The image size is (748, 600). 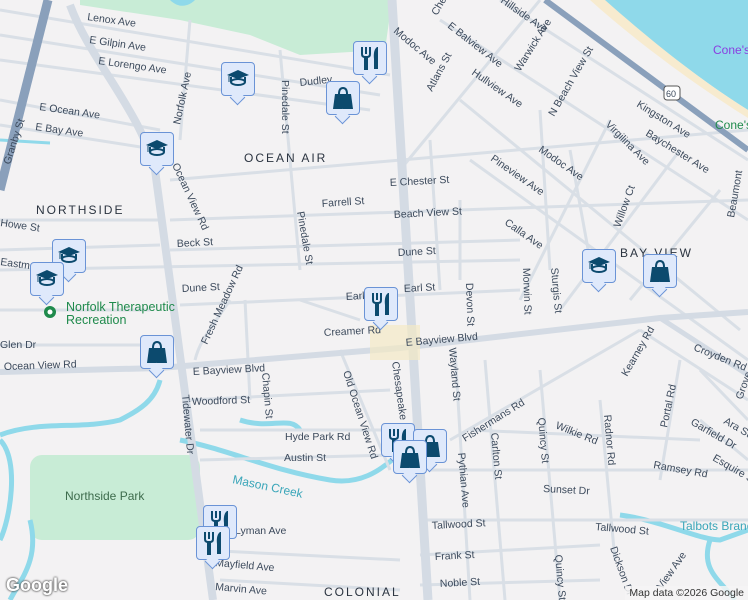 What do you see at coordinates (463, 480) in the screenshot?
I see `svg-text: Pythian Ave` at bounding box center [463, 480].